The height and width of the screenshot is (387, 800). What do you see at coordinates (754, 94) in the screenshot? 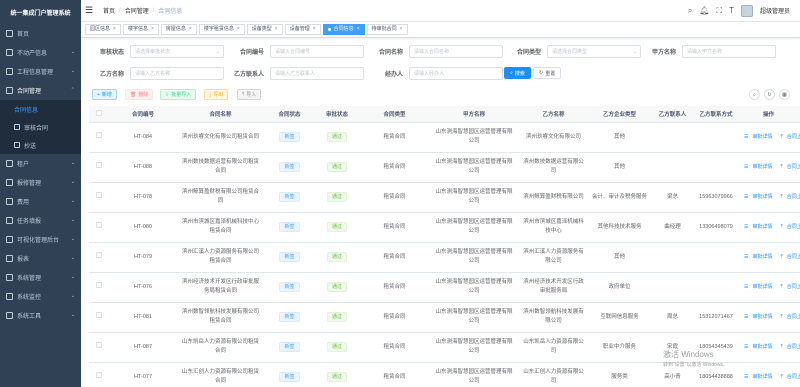
I see `toggle-search-icon: ⌕` at bounding box center [754, 94].